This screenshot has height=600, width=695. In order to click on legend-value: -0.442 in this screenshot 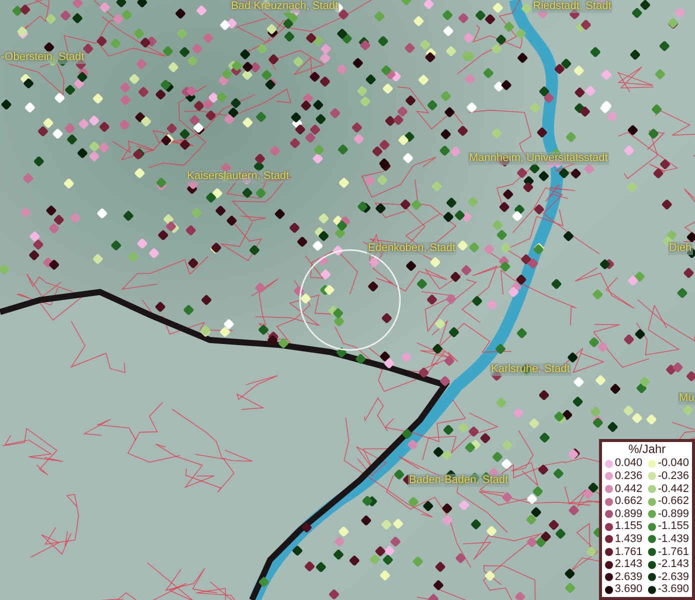, I will do `click(674, 489)`.